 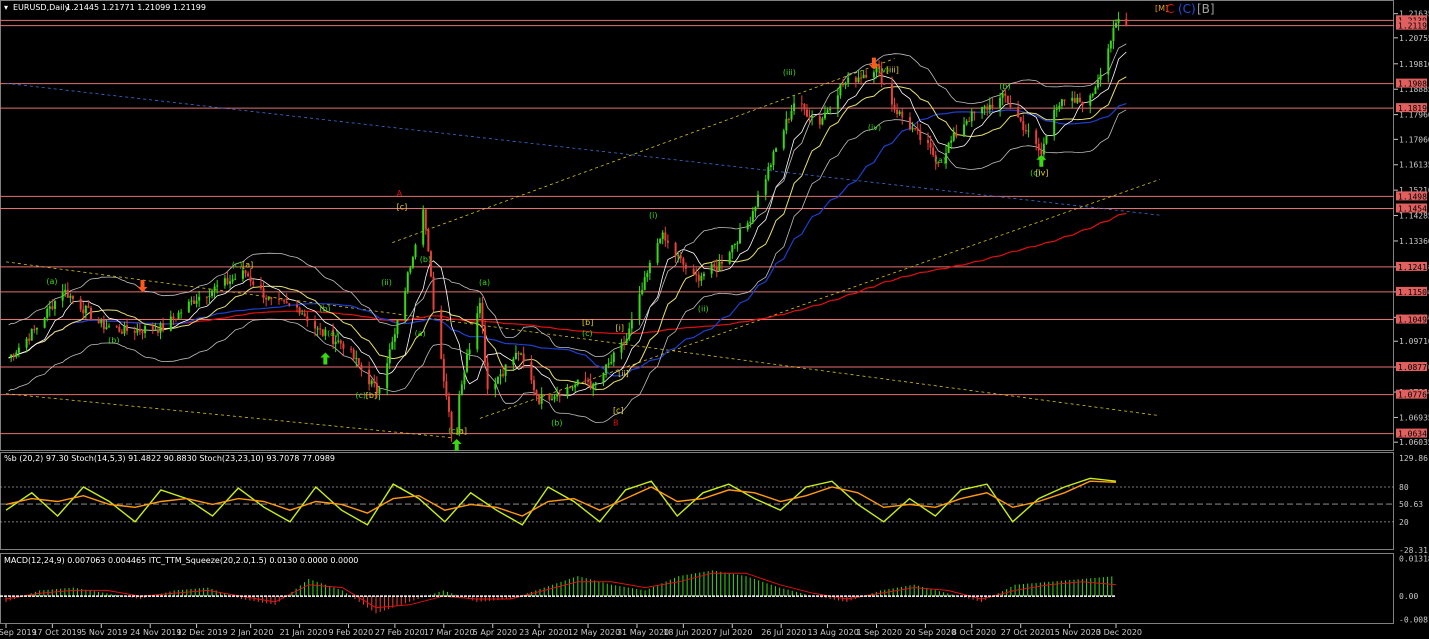 What do you see at coordinates (425, 259) in the screenshot?
I see `wave-label: (b)` at bounding box center [425, 259].